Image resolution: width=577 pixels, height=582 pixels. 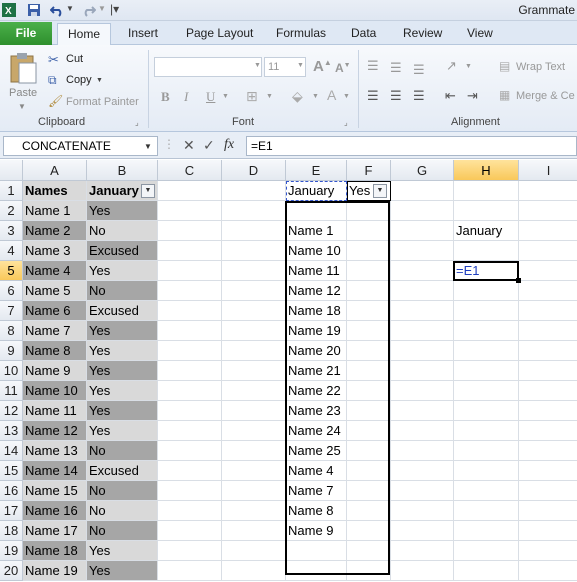 What do you see at coordinates (422, 491) in the screenshot?
I see `cell-g16` at bounding box center [422, 491].